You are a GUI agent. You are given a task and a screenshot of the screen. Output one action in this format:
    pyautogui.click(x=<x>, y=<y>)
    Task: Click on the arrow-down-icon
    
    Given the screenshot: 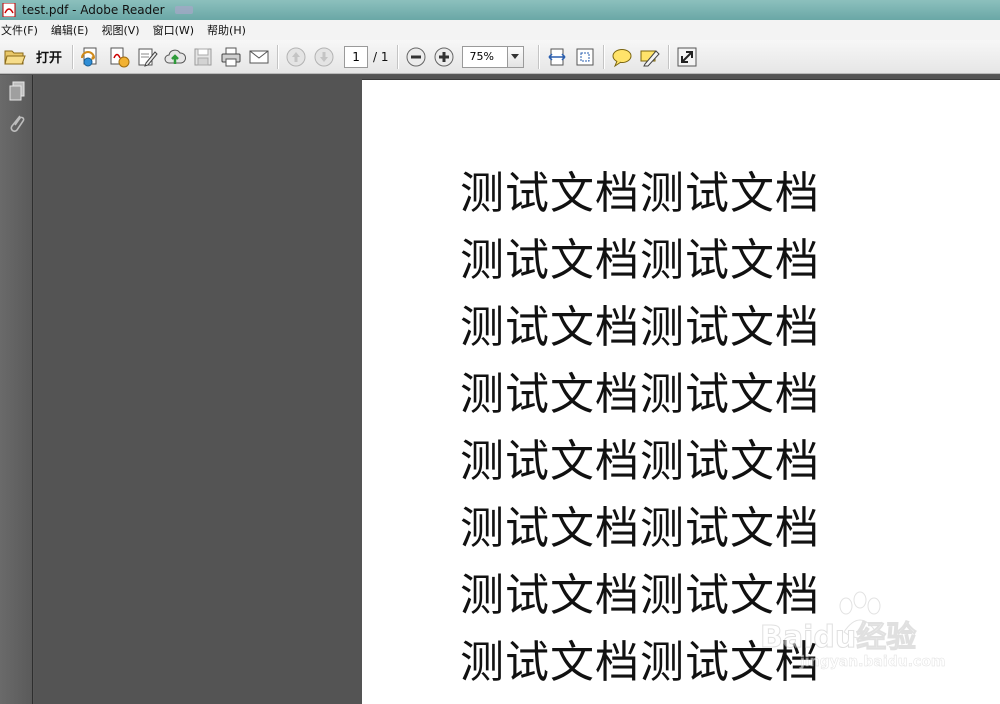 What is the action you would take?
    pyautogui.click(x=324, y=56)
    